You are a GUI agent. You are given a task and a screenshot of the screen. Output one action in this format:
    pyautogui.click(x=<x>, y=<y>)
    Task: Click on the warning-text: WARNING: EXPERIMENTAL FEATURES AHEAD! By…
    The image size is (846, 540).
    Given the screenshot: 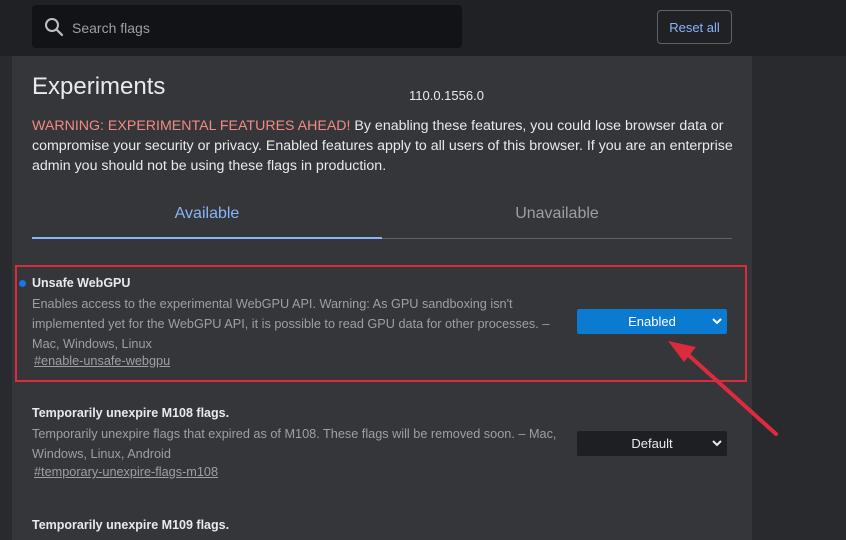 What is the action you would take?
    pyautogui.click(x=384, y=146)
    